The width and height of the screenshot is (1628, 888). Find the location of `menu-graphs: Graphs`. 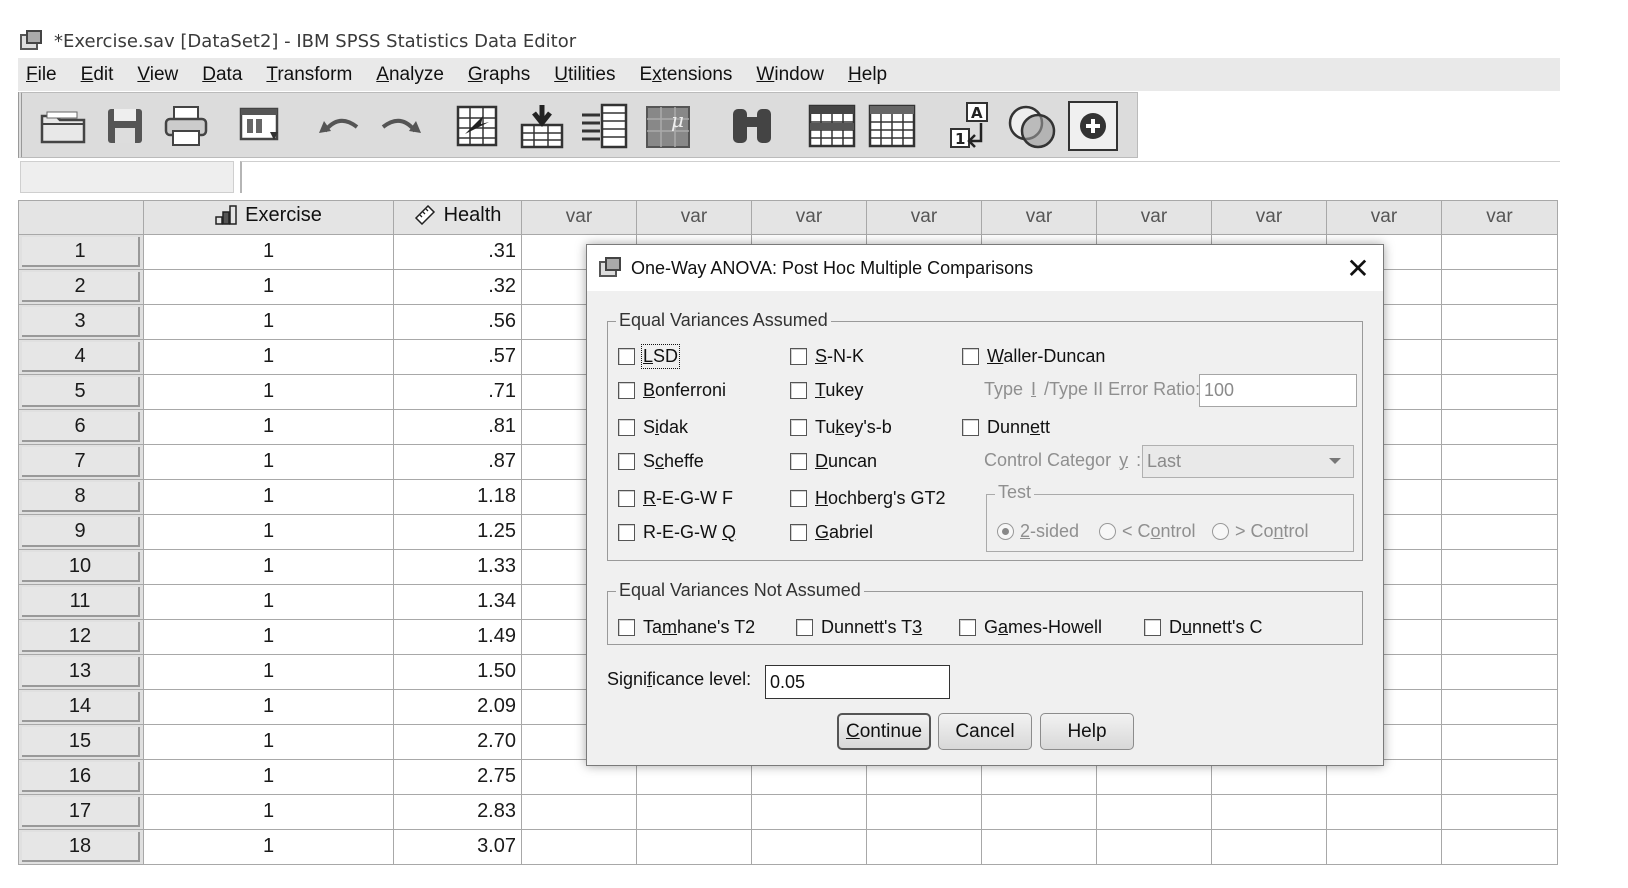

menu-graphs: Graphs is located at coordinates (499, 75).